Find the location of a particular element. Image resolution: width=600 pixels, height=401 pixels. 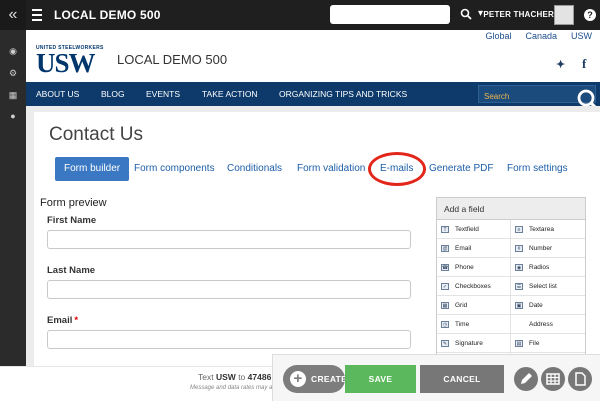

add-field-title: Add a field is located at coordinates (511, 209).